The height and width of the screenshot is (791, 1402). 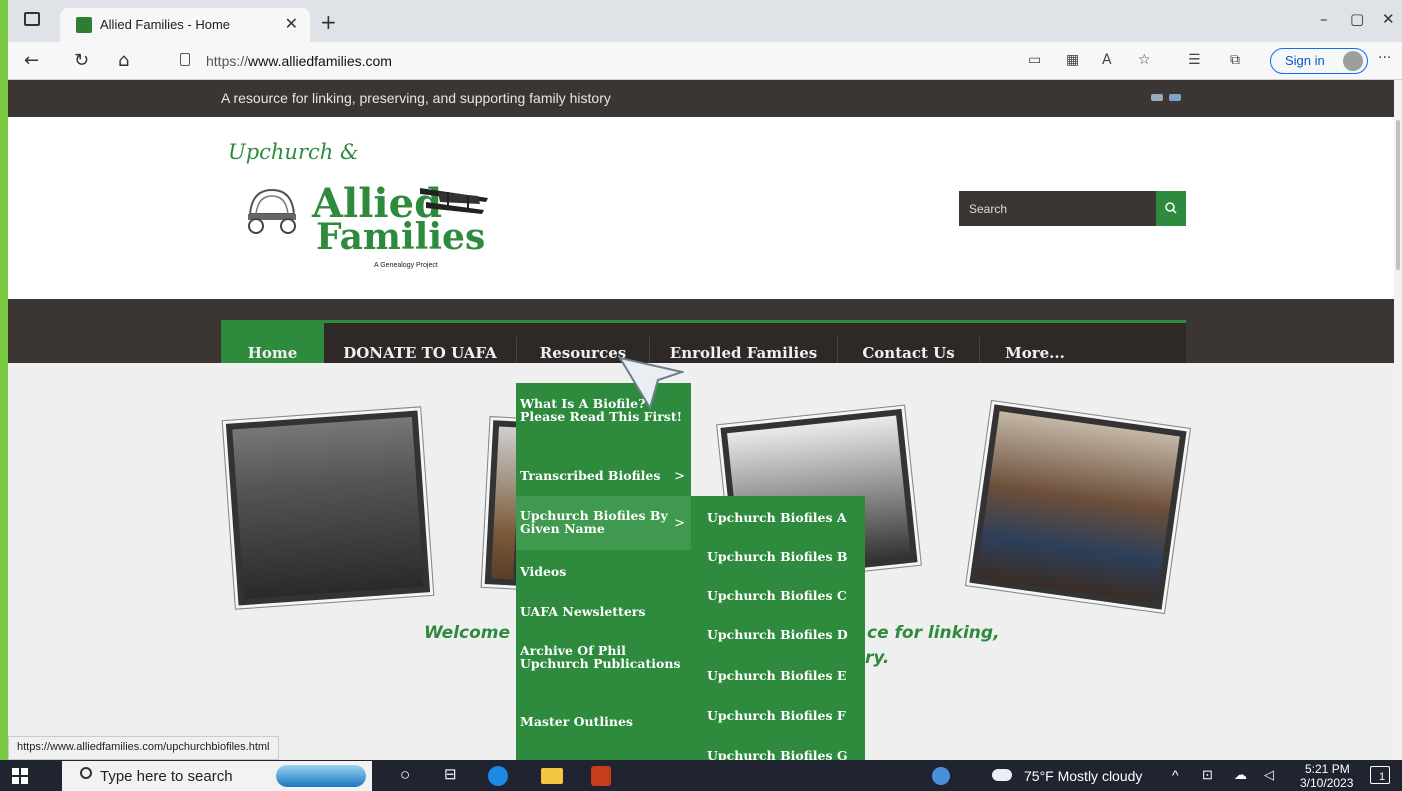 What do you see at coordinates (1398, 195) in the screenshot?
I see `scrollbar-thumb` at bounding box center [1398, 195].